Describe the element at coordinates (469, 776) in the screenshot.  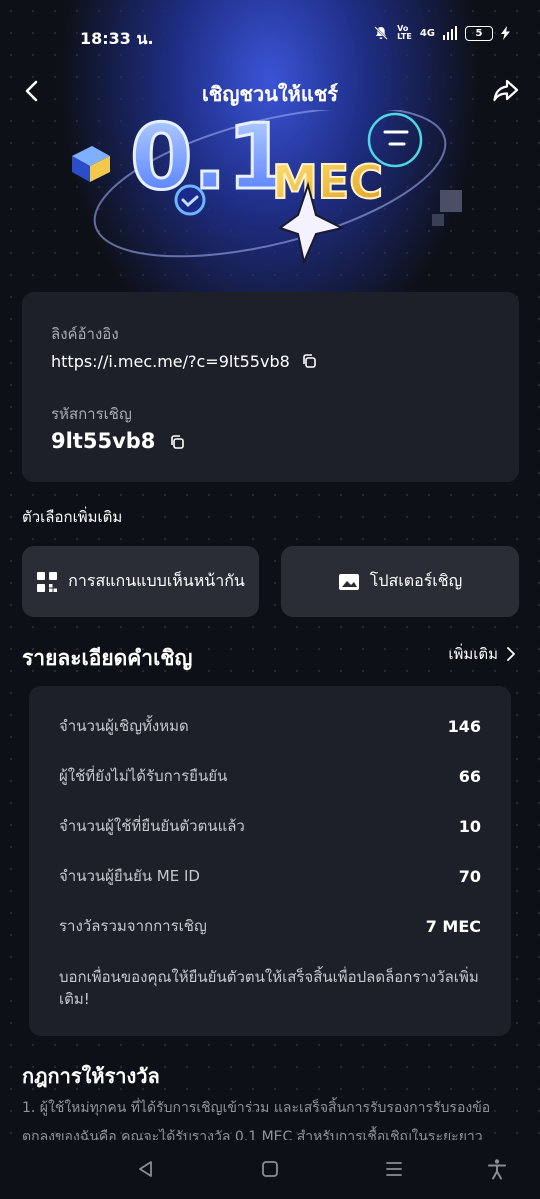
I see `stat-value: 66` at that location.